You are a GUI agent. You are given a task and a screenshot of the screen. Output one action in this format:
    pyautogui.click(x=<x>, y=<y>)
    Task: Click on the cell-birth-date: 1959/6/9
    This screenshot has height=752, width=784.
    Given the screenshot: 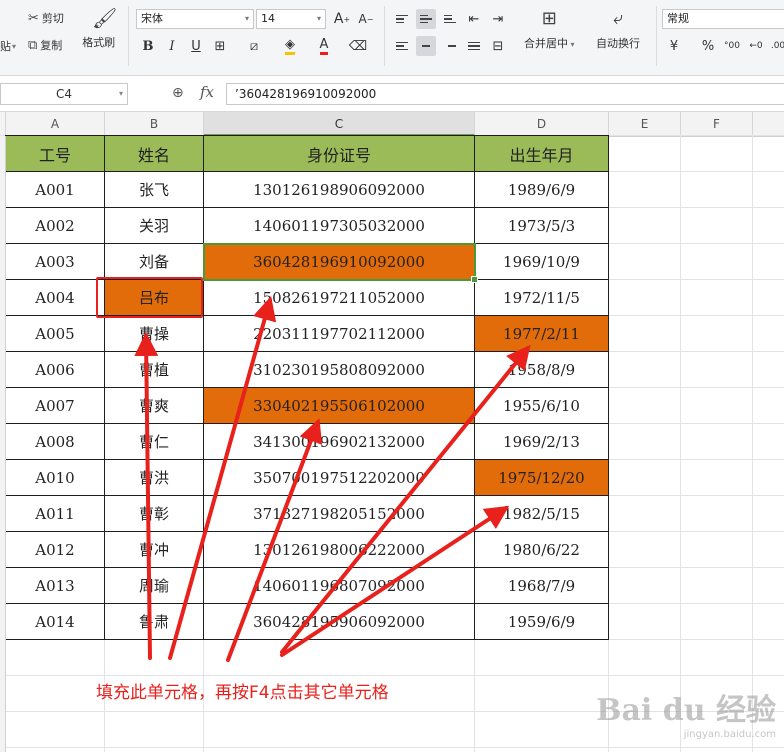 What is the action you would take?
    pyautogui.click(x=542, y=622)
    